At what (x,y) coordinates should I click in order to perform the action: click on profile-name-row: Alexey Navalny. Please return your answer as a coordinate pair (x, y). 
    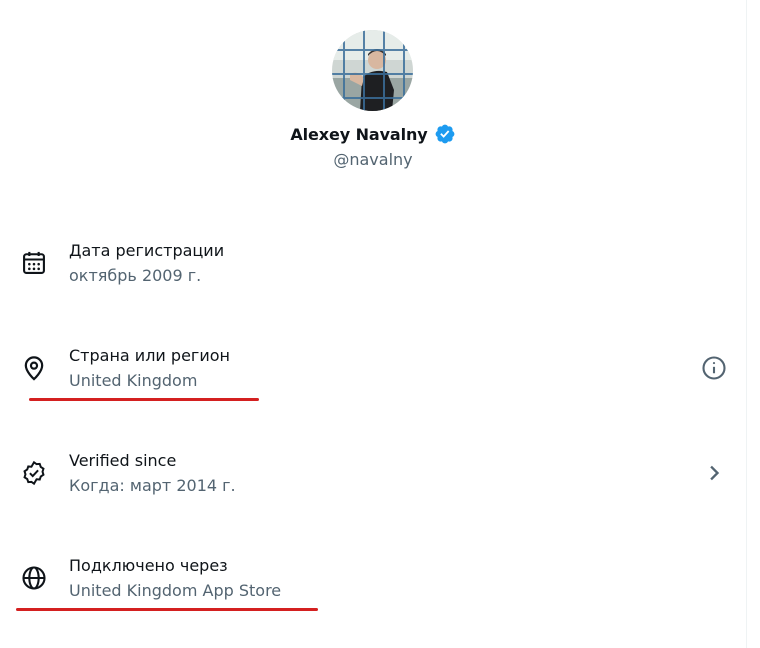
    Looking at the image, I should click on (373, 134).